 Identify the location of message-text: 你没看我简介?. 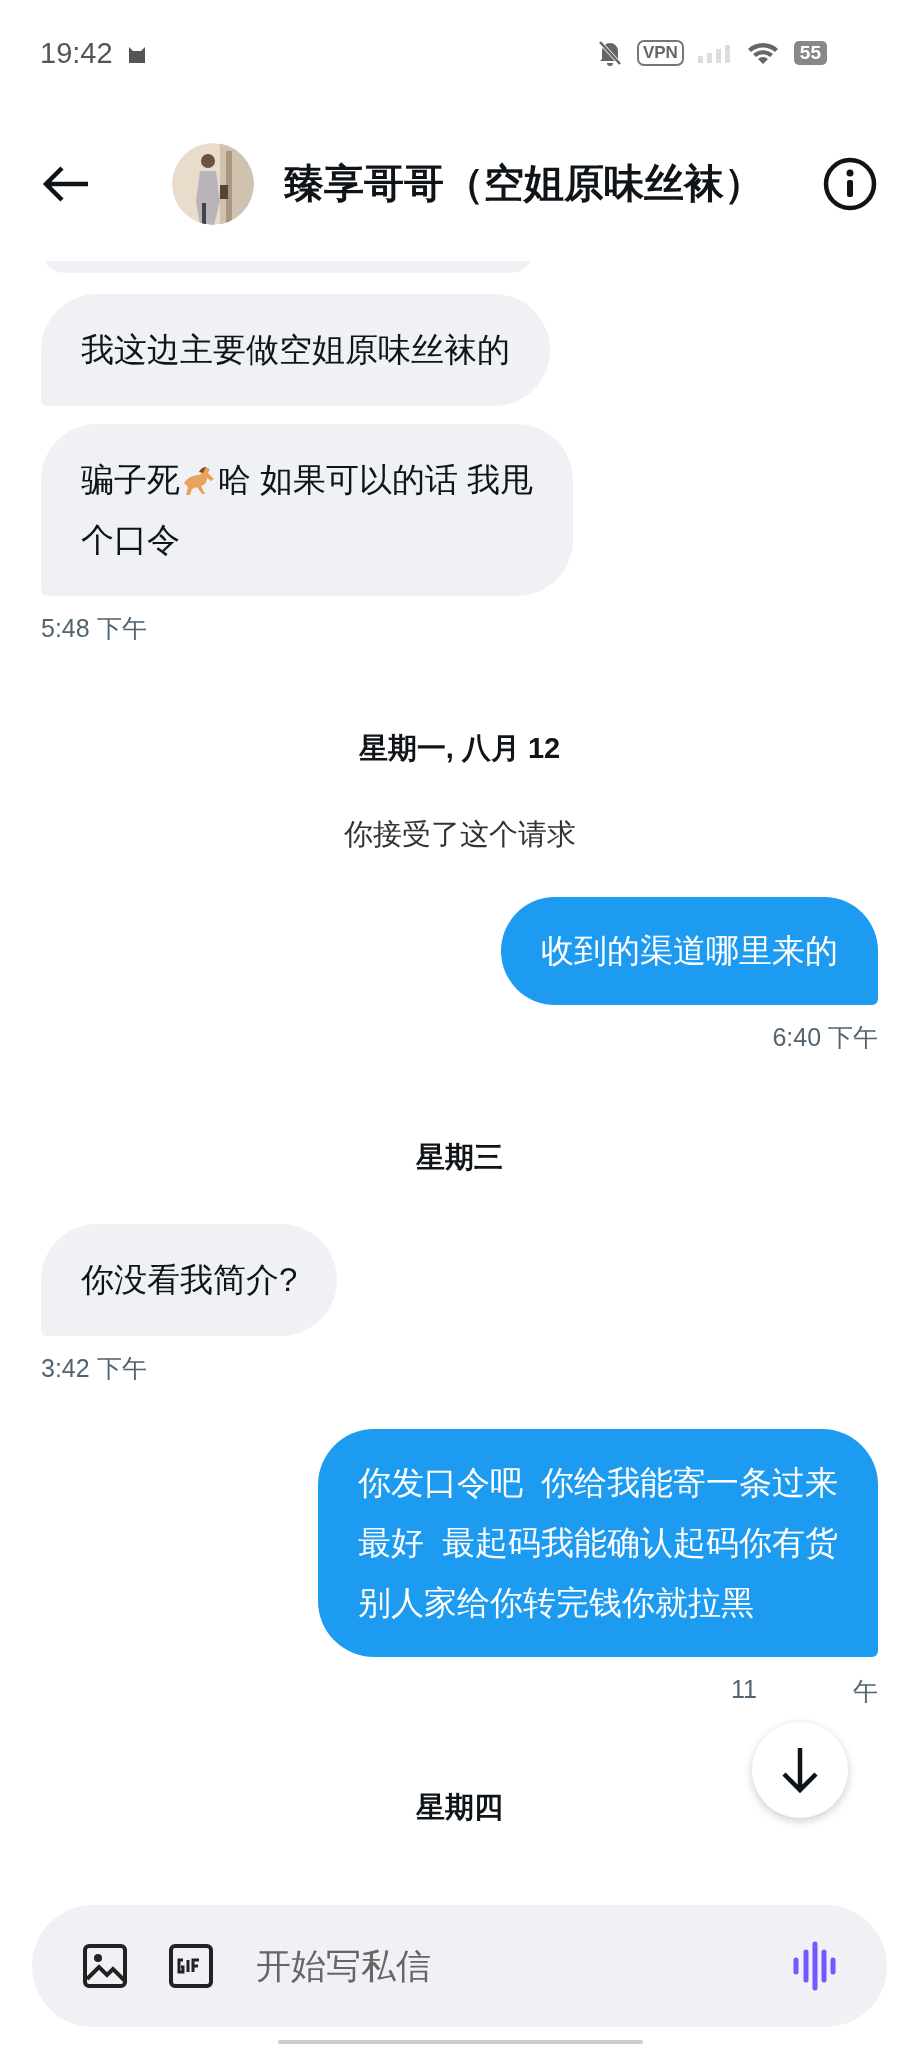
(189, 1279).